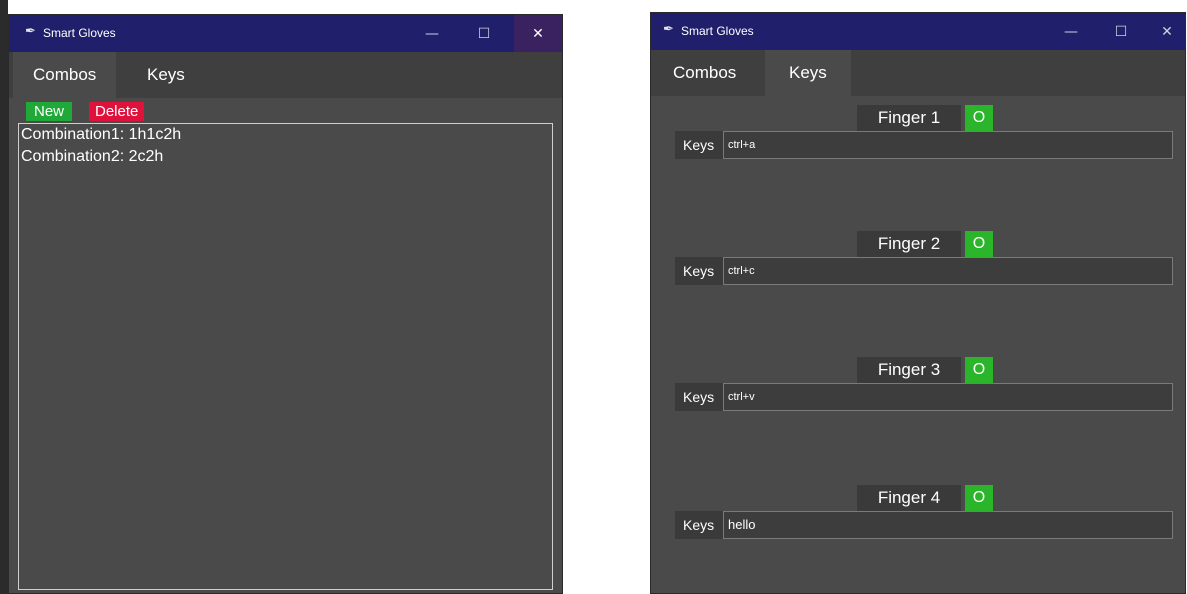 The image size is (1187, 594). I want to click on delete-button: Delete, so click(117, 111).